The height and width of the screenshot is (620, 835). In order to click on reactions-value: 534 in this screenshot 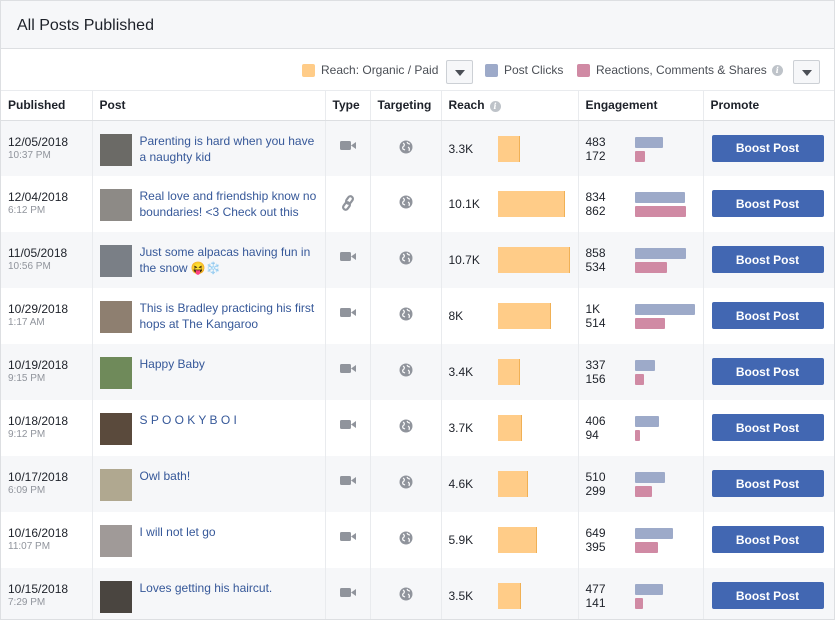, I will do `click(595, 267)`.